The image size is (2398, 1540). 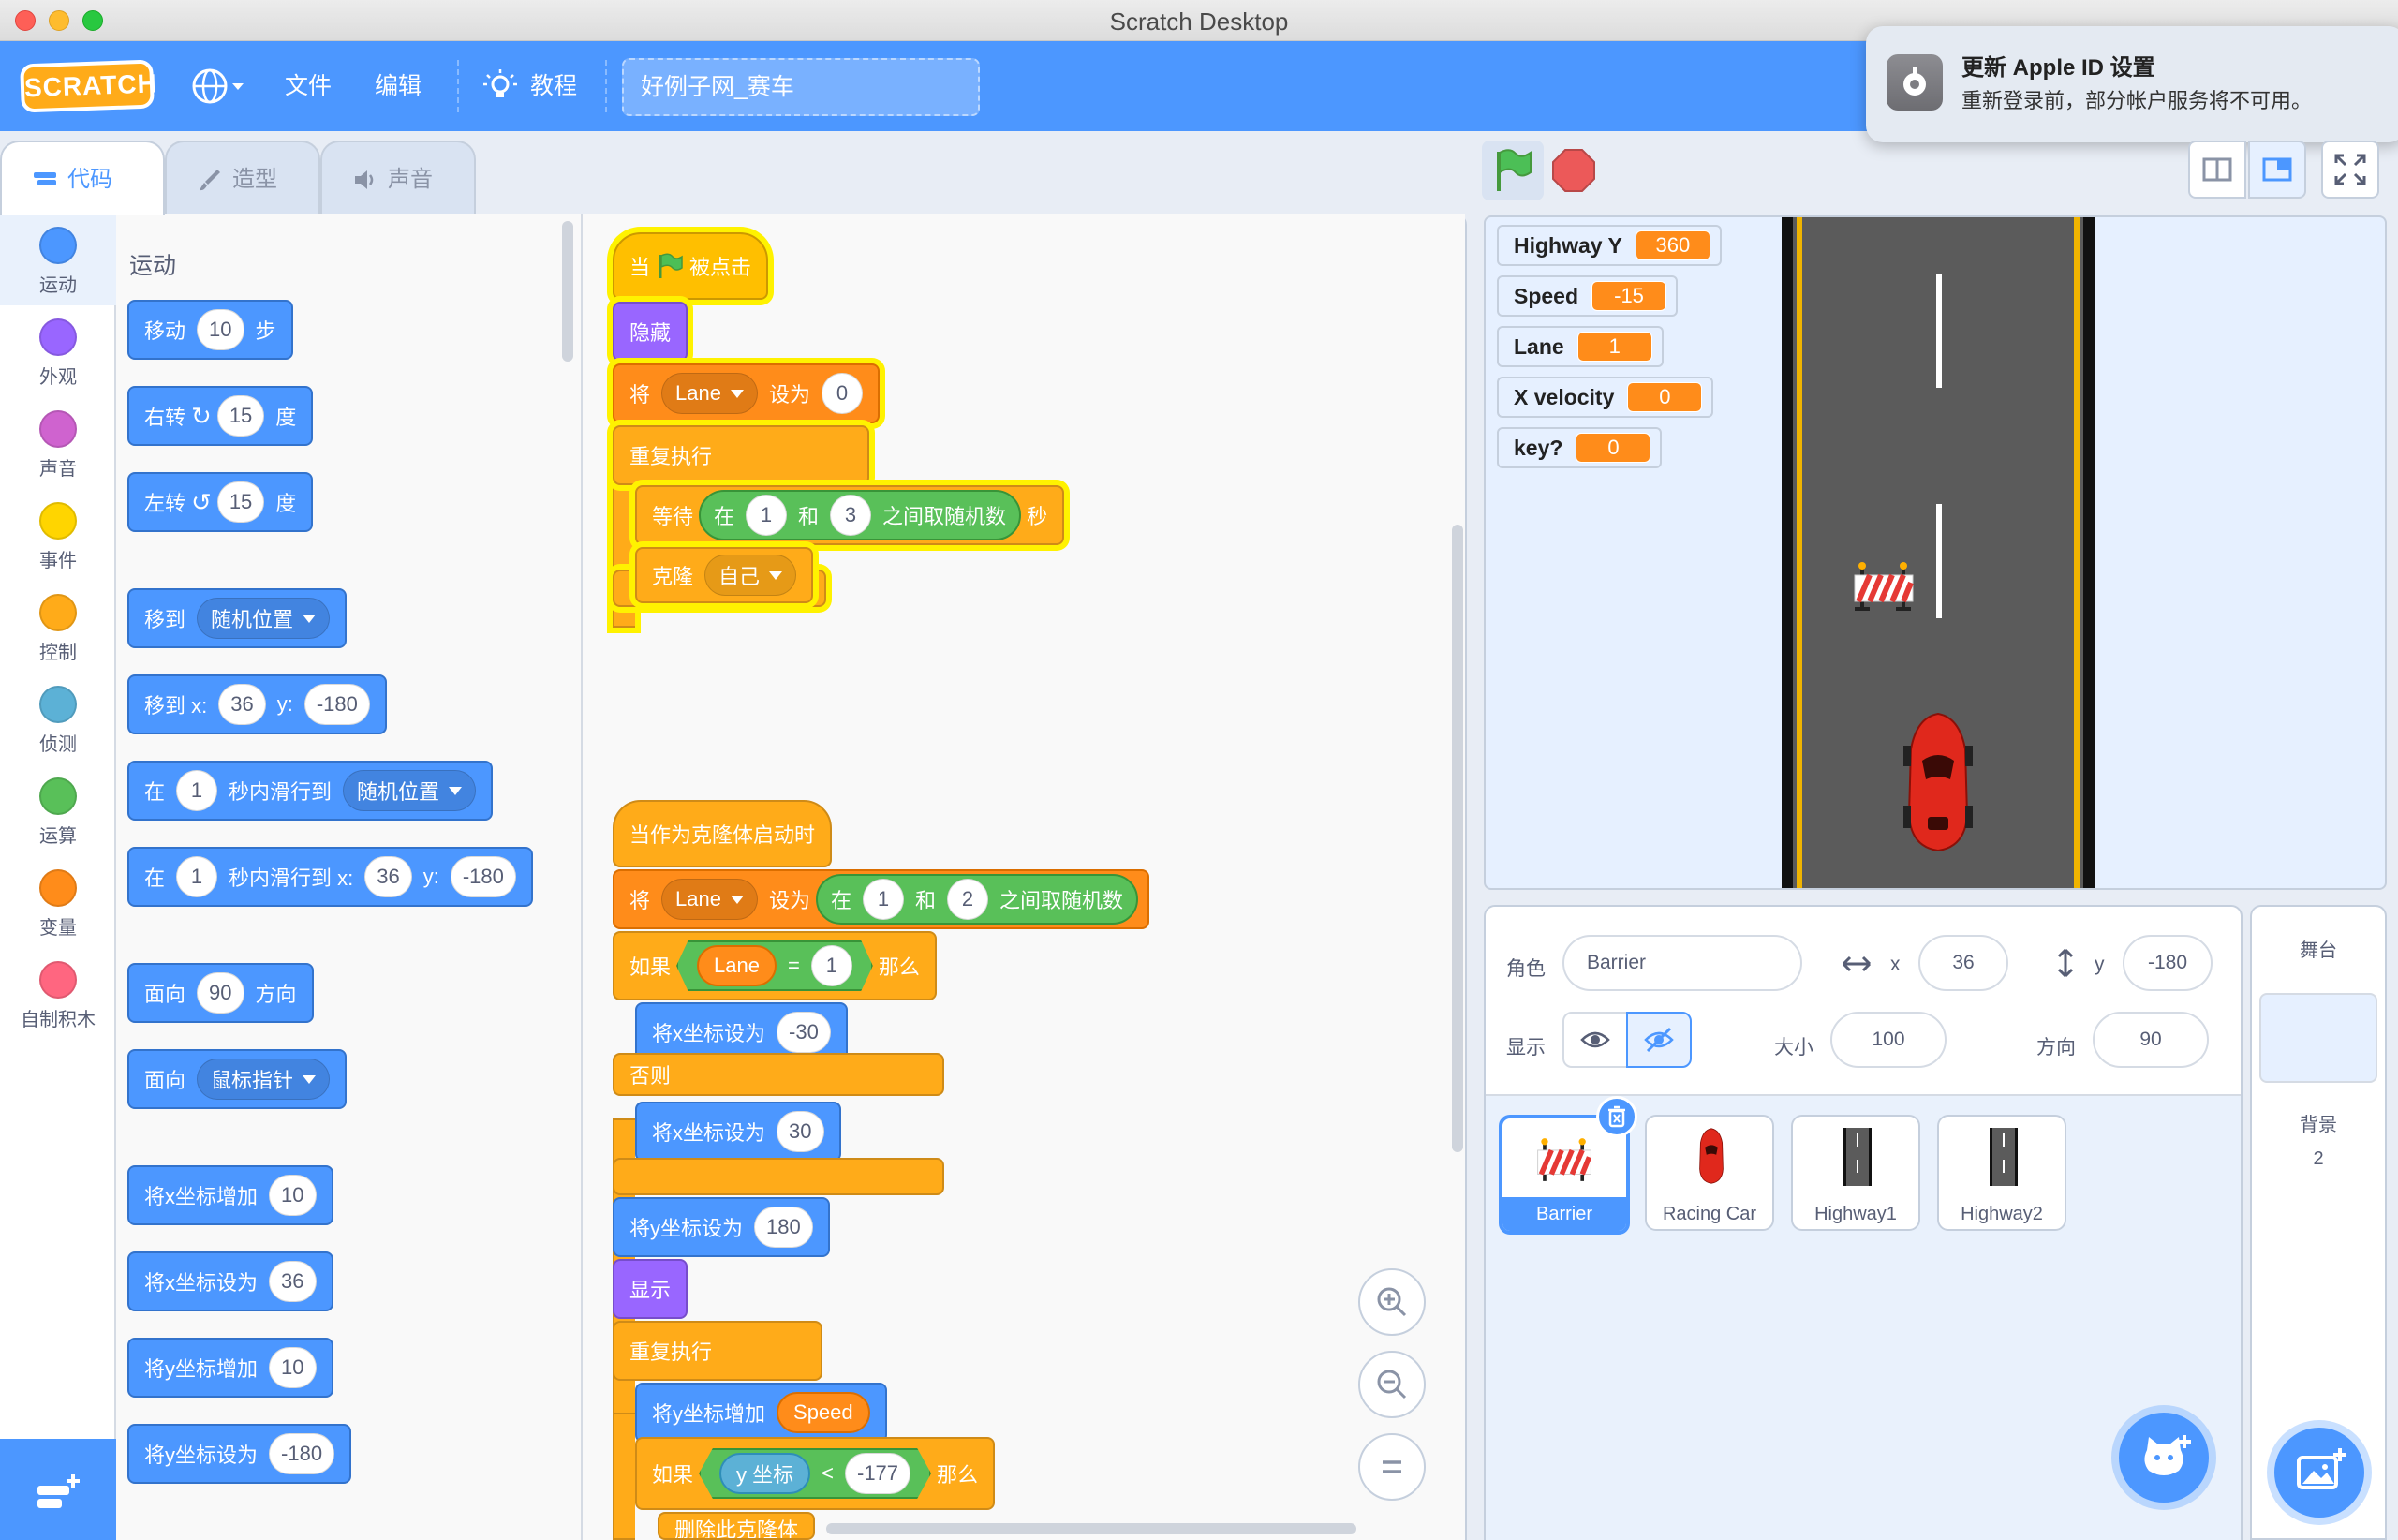 I want to click on wait-random-block: 等待在 1 和 3 之间取随机数秒, so click(x=850, y=515).